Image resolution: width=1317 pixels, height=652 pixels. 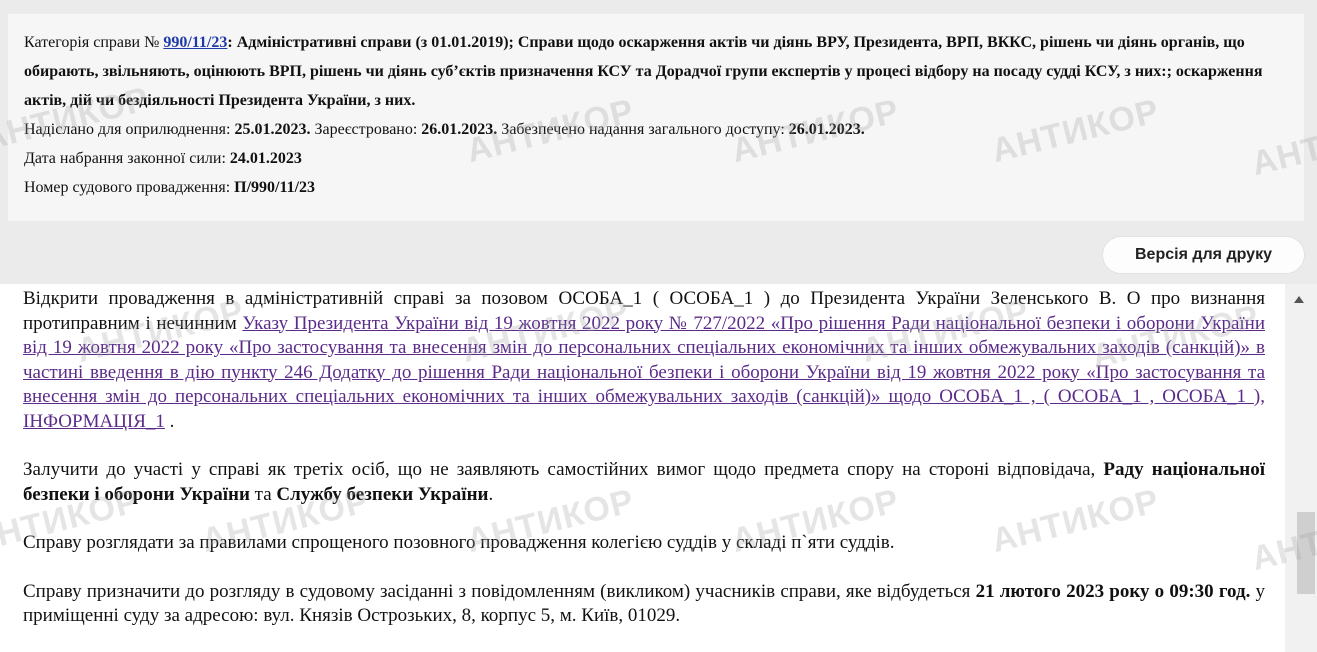 What do you see at coordinates (94, 42) in the screenshot?
I see `case-category-label: Категорія справи №` at bounding box center [94, 42].